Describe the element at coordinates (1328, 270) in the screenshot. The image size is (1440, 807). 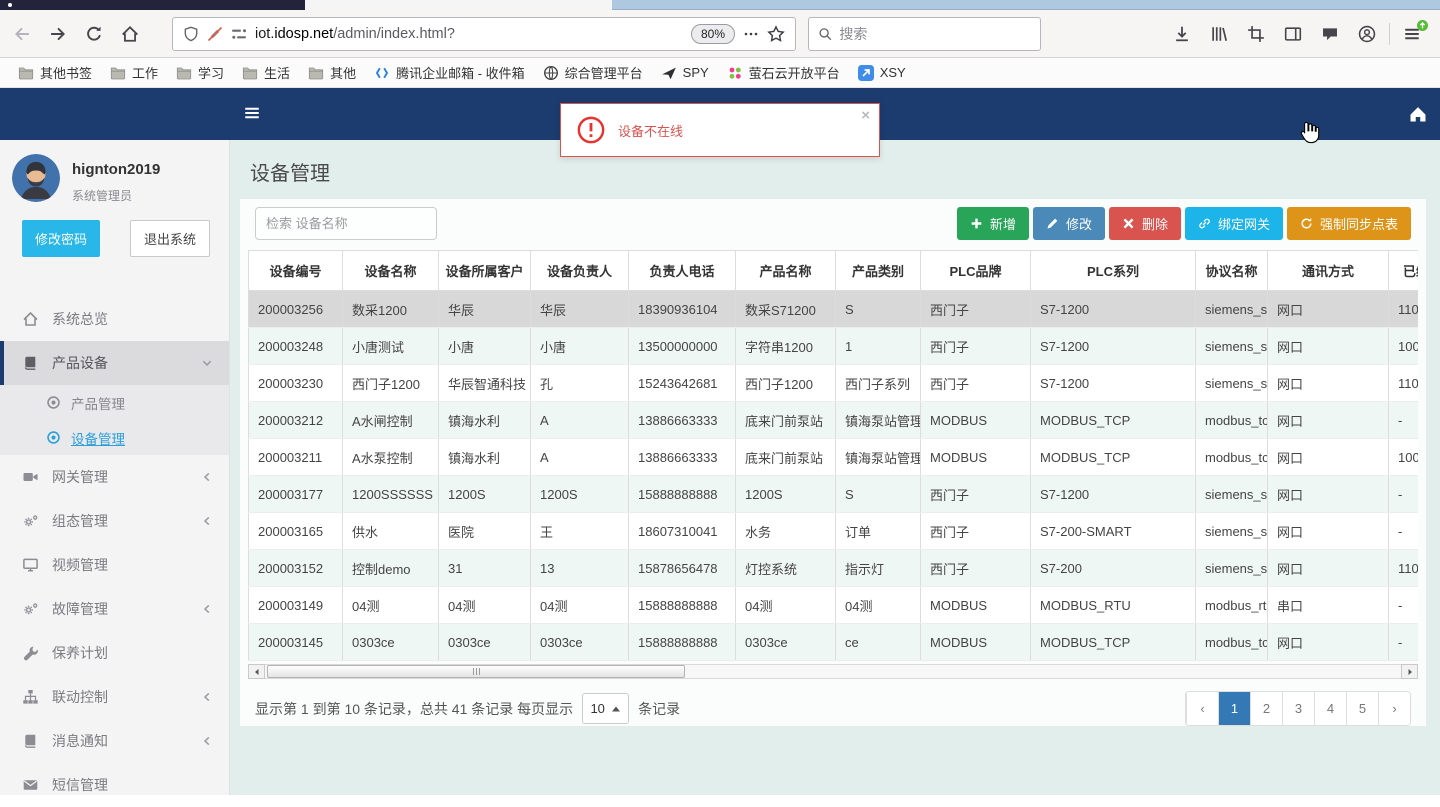
I see `column-header: 通讯方式` at that location.